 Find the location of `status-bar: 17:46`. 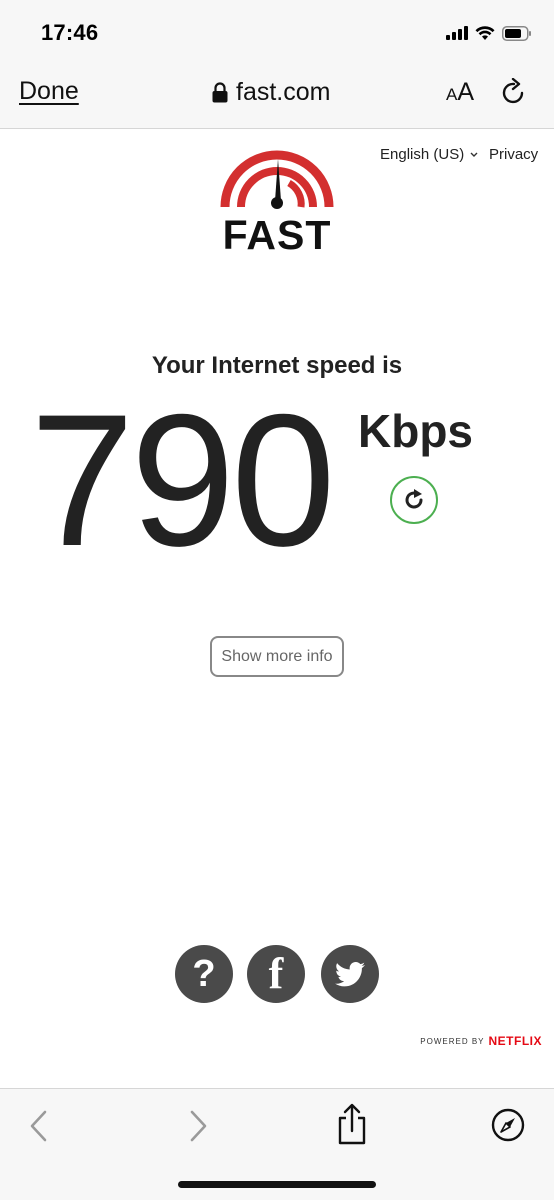

status-bar: 17:46 is located at coordinates (277, 31).